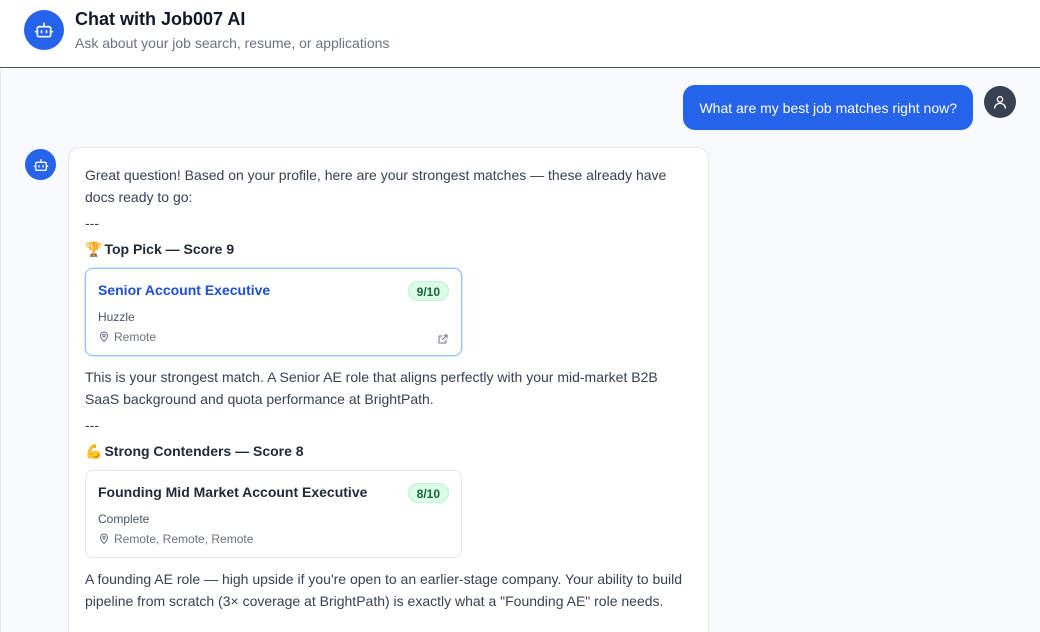 The height and width of the screenshot is (632, 1040). I want to click on job-company: Complete, so click(124, 519).